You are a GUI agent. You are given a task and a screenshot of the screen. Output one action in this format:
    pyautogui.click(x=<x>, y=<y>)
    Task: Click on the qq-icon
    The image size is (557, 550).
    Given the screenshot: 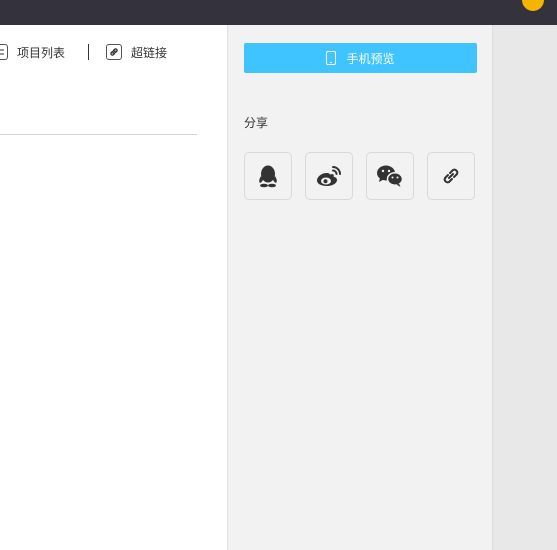 What is the action you would take?
    pyautogui.click(x=268, y=176)
    